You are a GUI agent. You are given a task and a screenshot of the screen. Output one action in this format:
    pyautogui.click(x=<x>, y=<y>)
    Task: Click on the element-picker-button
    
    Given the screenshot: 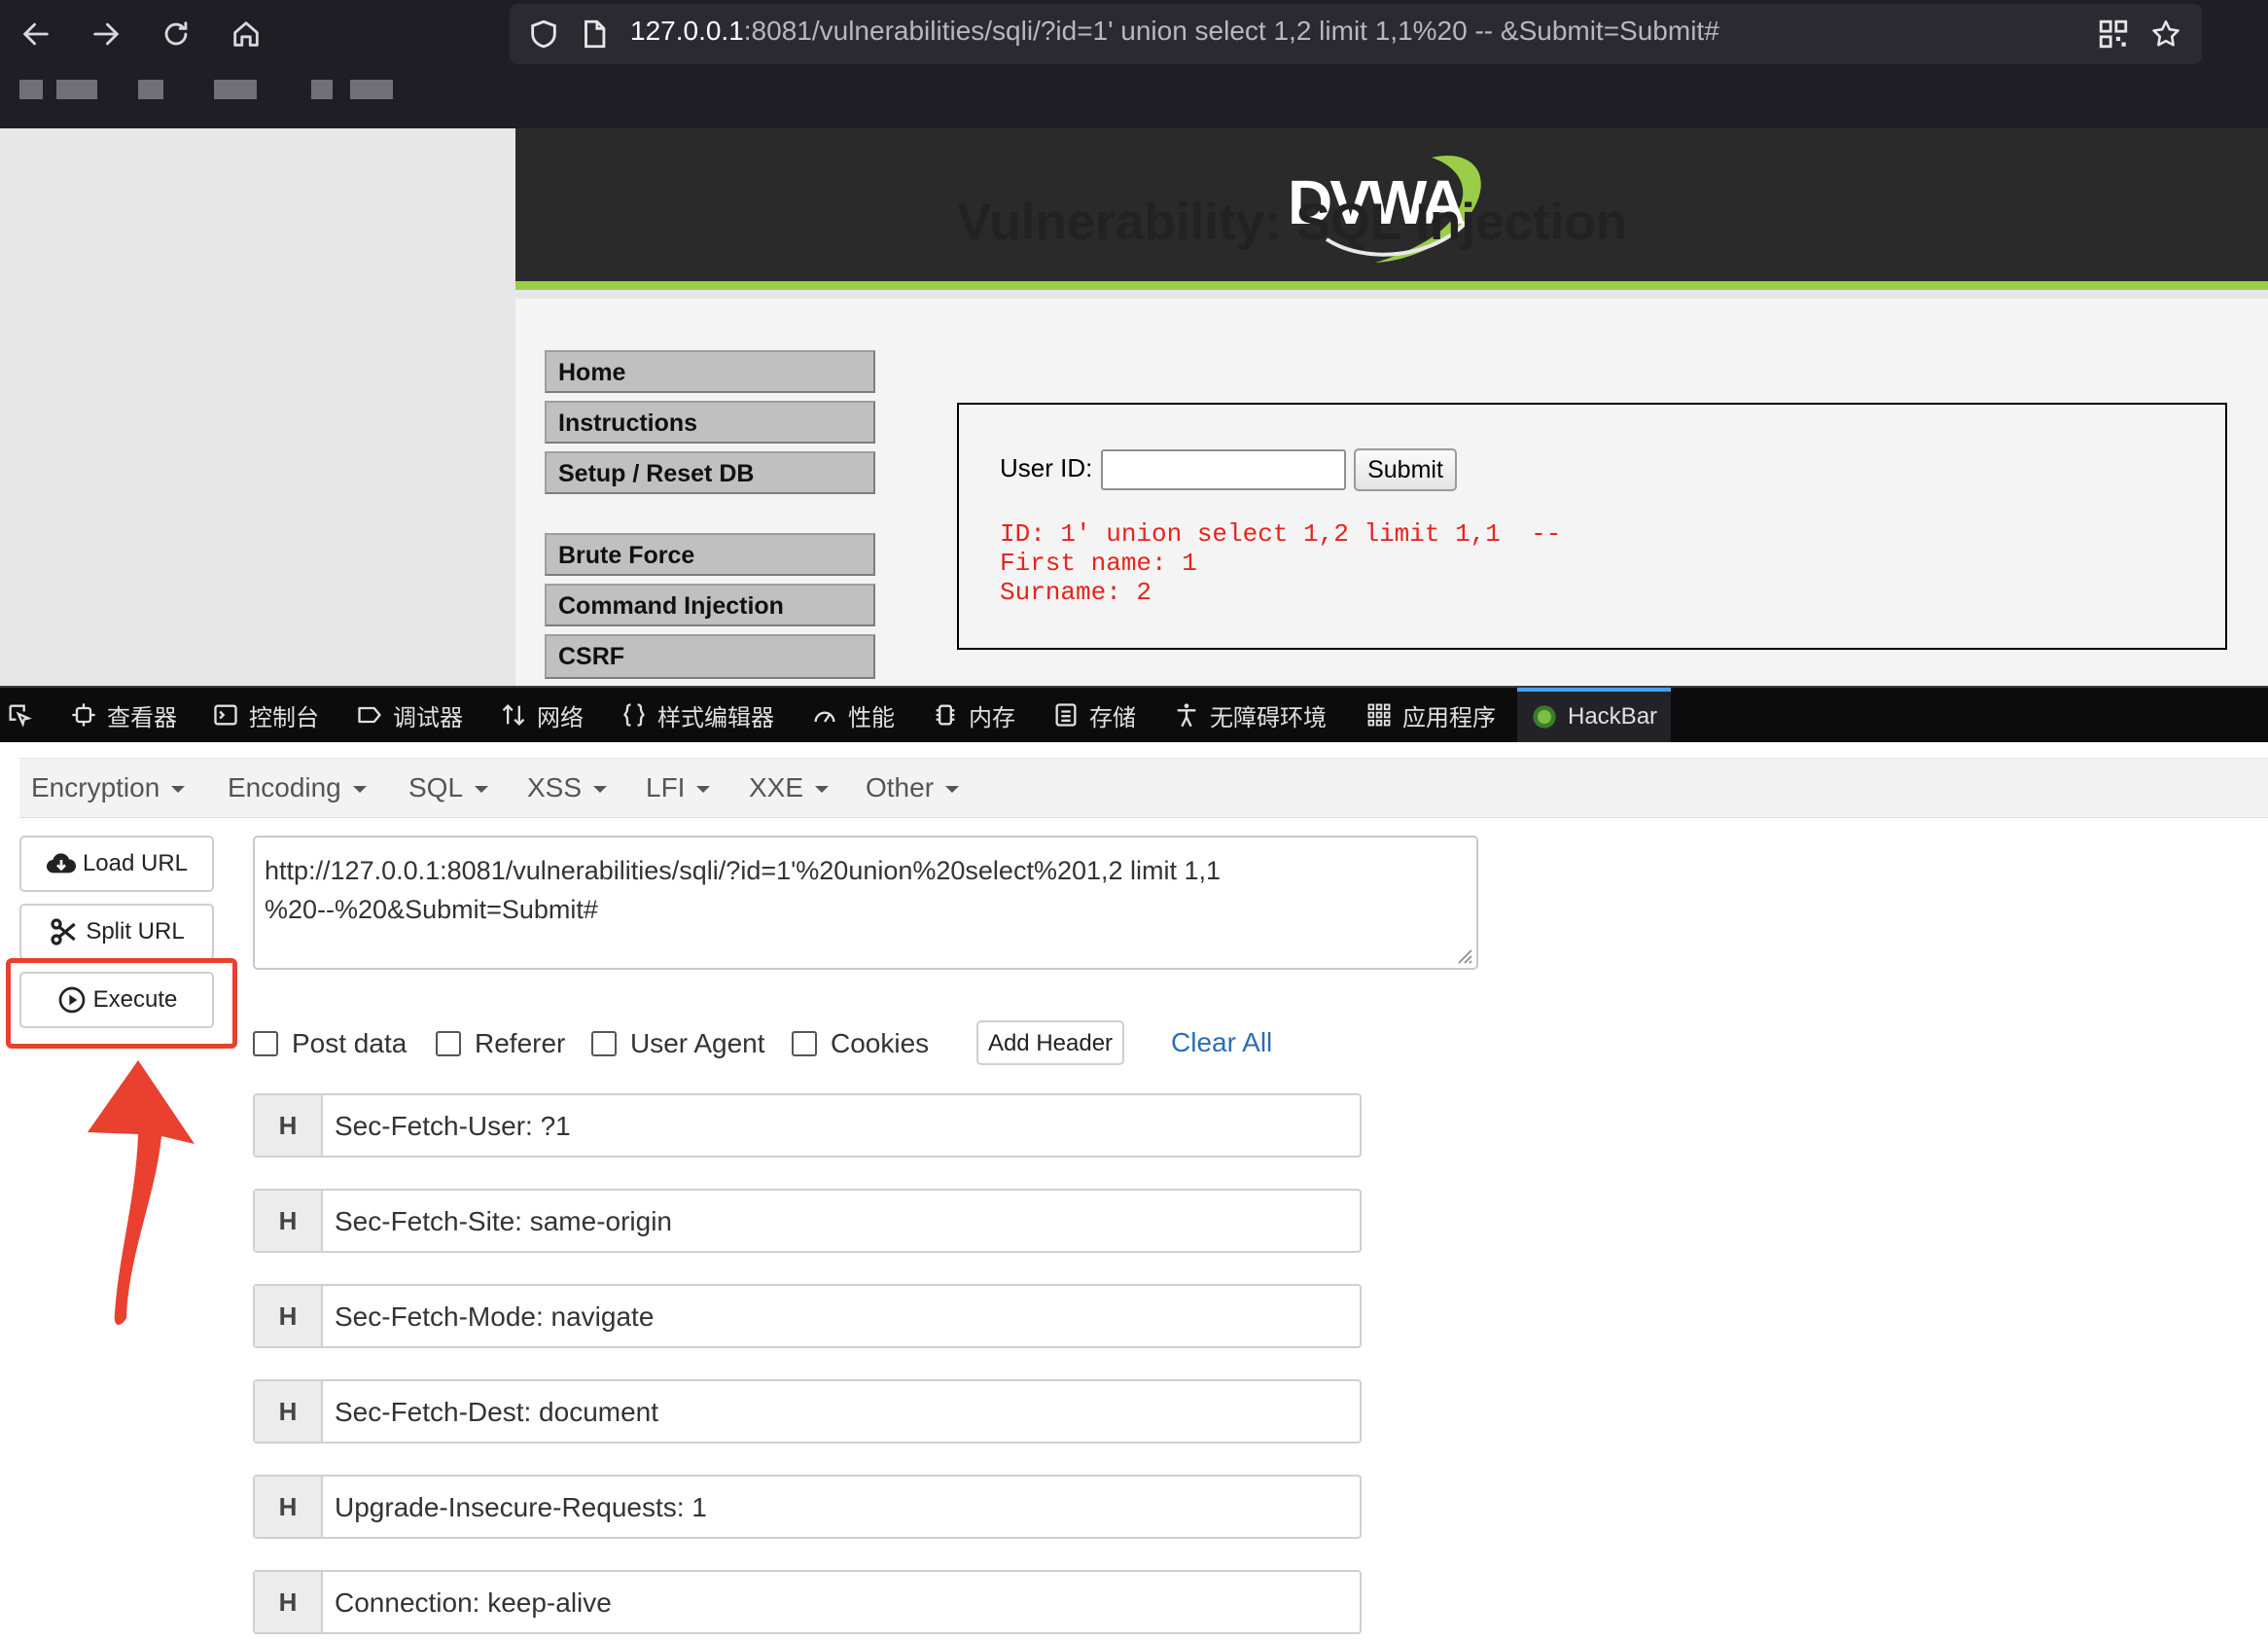 What is the action you would take?
    pyautogui.click(x=24, y=715)
    